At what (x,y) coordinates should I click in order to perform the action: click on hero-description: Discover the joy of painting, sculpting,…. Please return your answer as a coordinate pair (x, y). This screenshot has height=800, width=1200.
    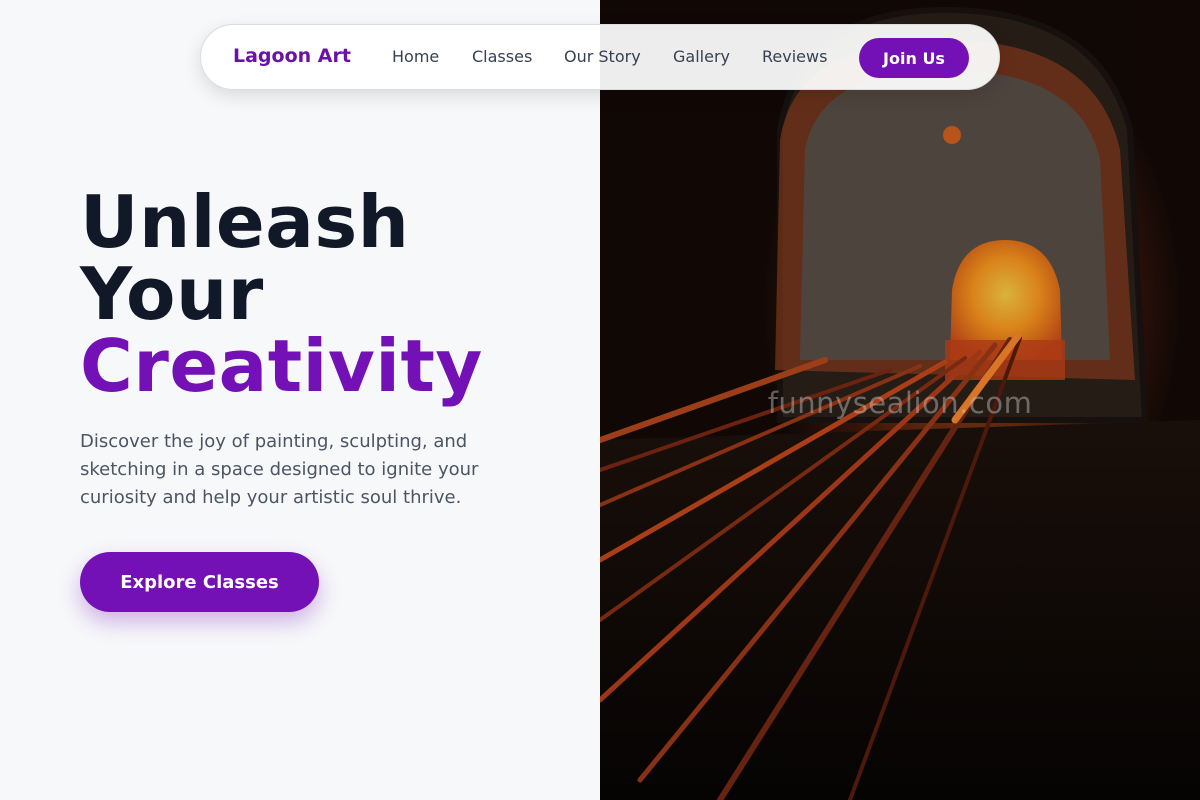
    Looking at the image, I should click on (279, 469).